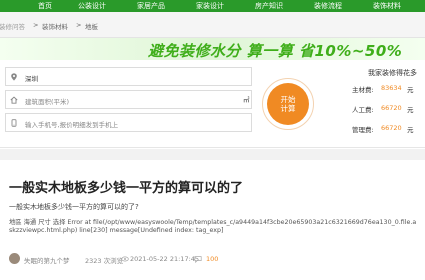 The height and width of the screenshot is (280, 425). I want to click on top-nav: 首页 公装设计 家居产品 家装设计 房产知识 装修流程 装饰材料, so click(212, 6).